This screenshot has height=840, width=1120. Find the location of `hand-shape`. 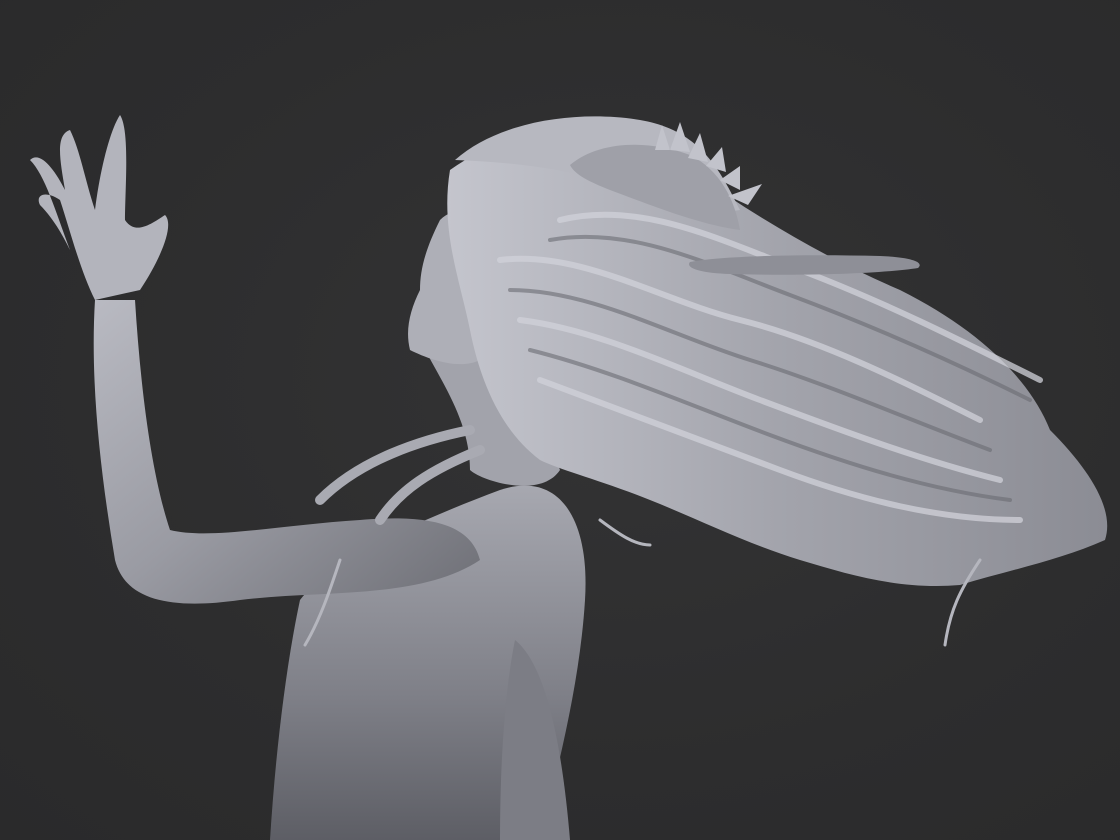

hand-shape is located at coordinates (99, 207).